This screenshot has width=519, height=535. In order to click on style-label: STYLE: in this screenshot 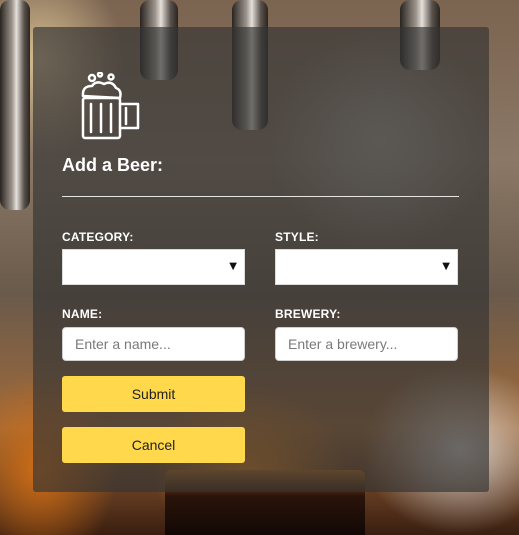, I will do `click(297, 237)`.